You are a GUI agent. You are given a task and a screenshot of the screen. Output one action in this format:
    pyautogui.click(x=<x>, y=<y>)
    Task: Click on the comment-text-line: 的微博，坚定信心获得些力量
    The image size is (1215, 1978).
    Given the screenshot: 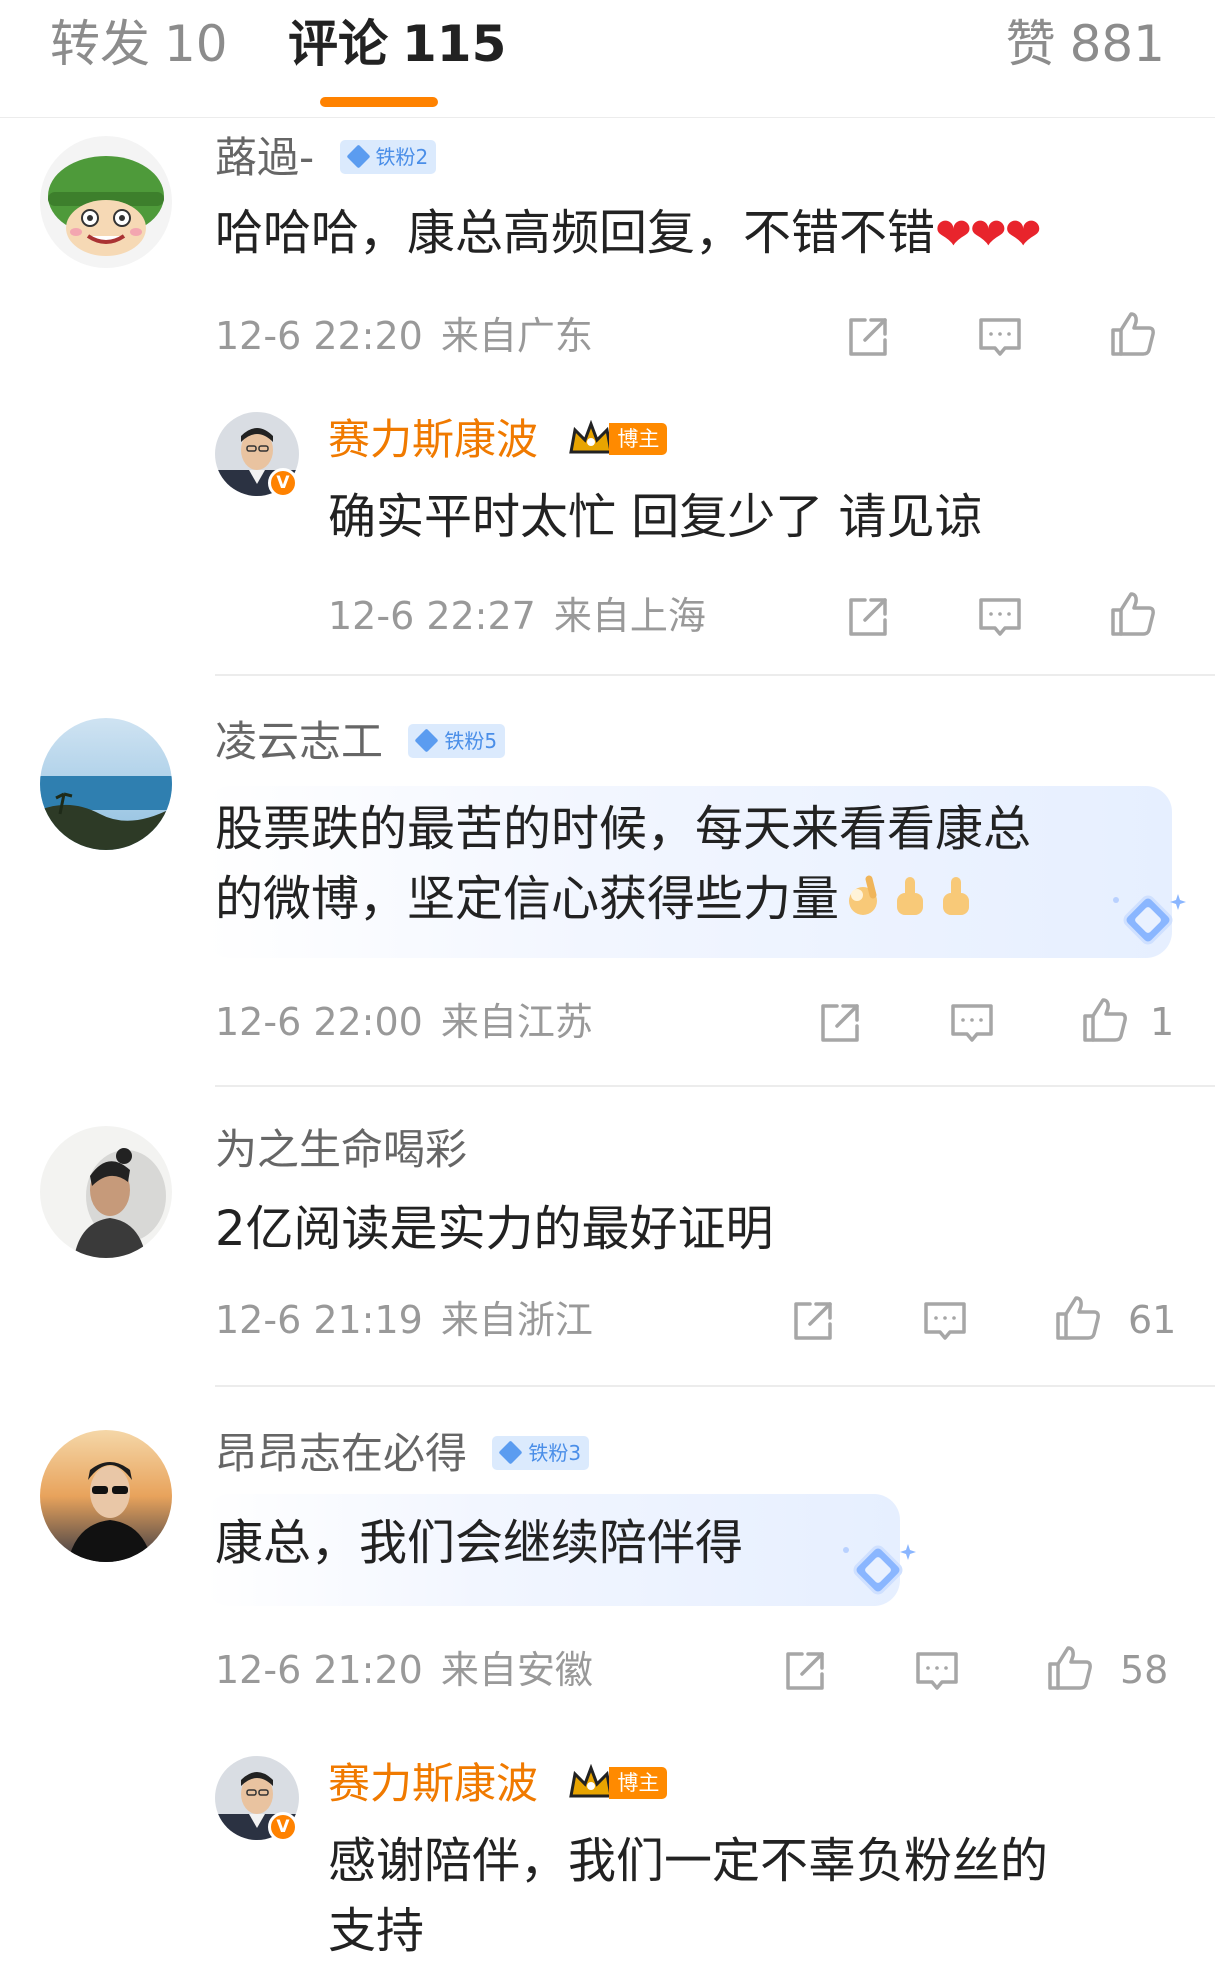 What is the action you would take?
    pyautogui.click(x=623, y=899)
    